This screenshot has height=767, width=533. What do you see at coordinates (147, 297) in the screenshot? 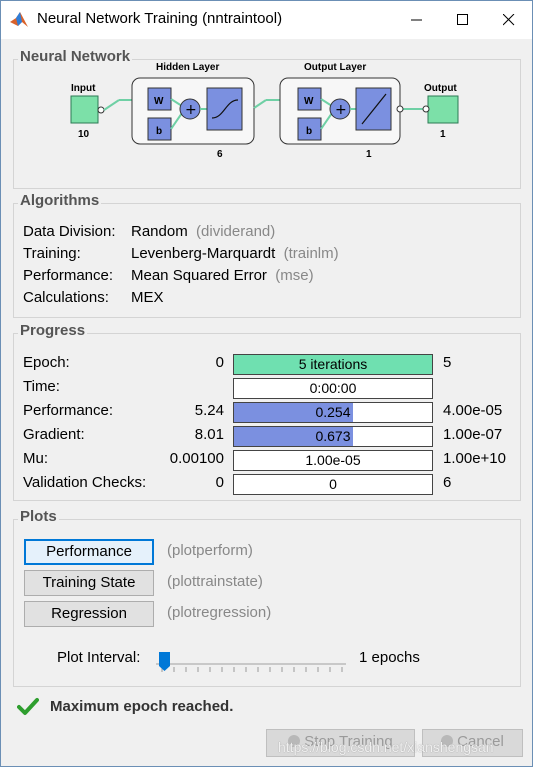
I see `alg-value-calculations: MEX` at bounding box center [147, 297].